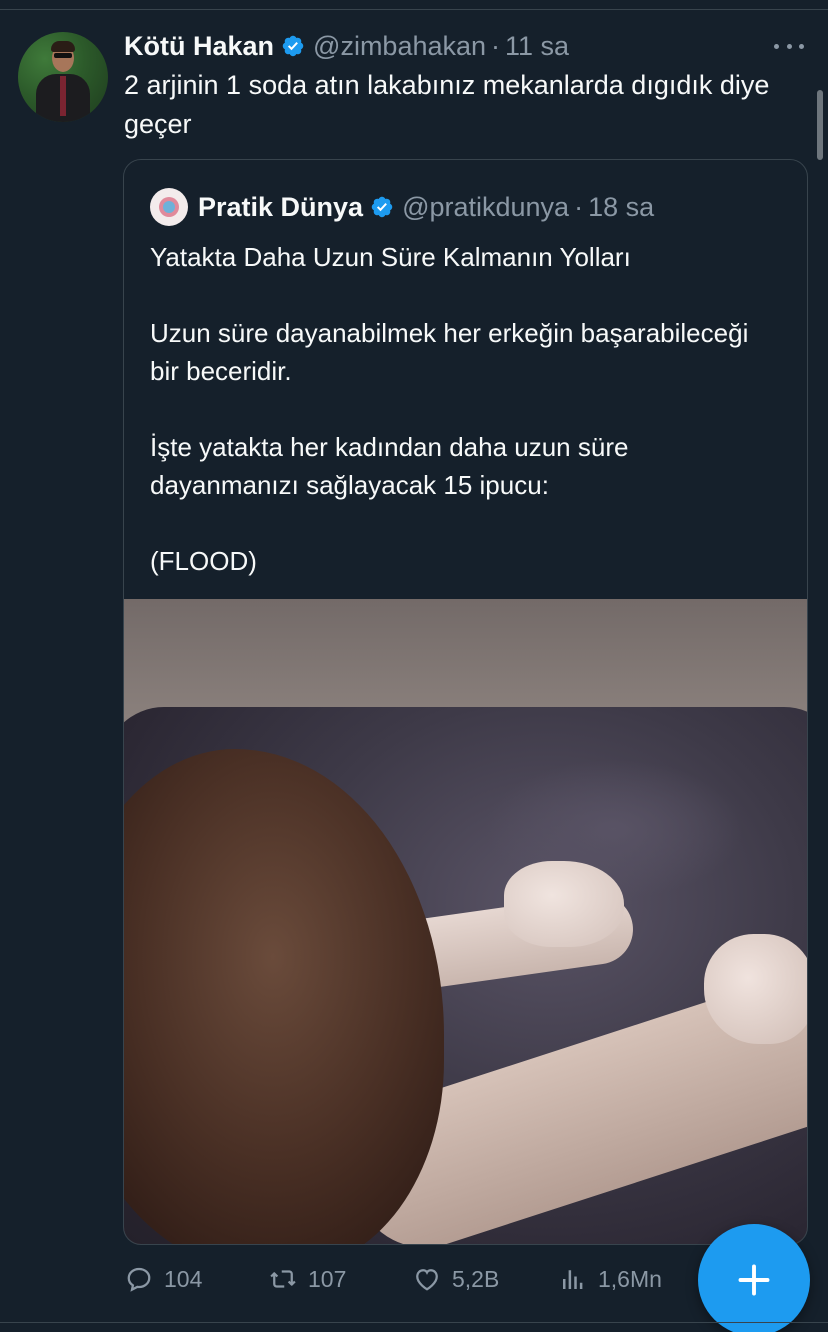 The width and height of the screenshot is (828, 1332). What do you see at coordinates (399, 46) in the screenshot?
I see `author-handle: @zimbahakan` at bounding box center [399, 46].